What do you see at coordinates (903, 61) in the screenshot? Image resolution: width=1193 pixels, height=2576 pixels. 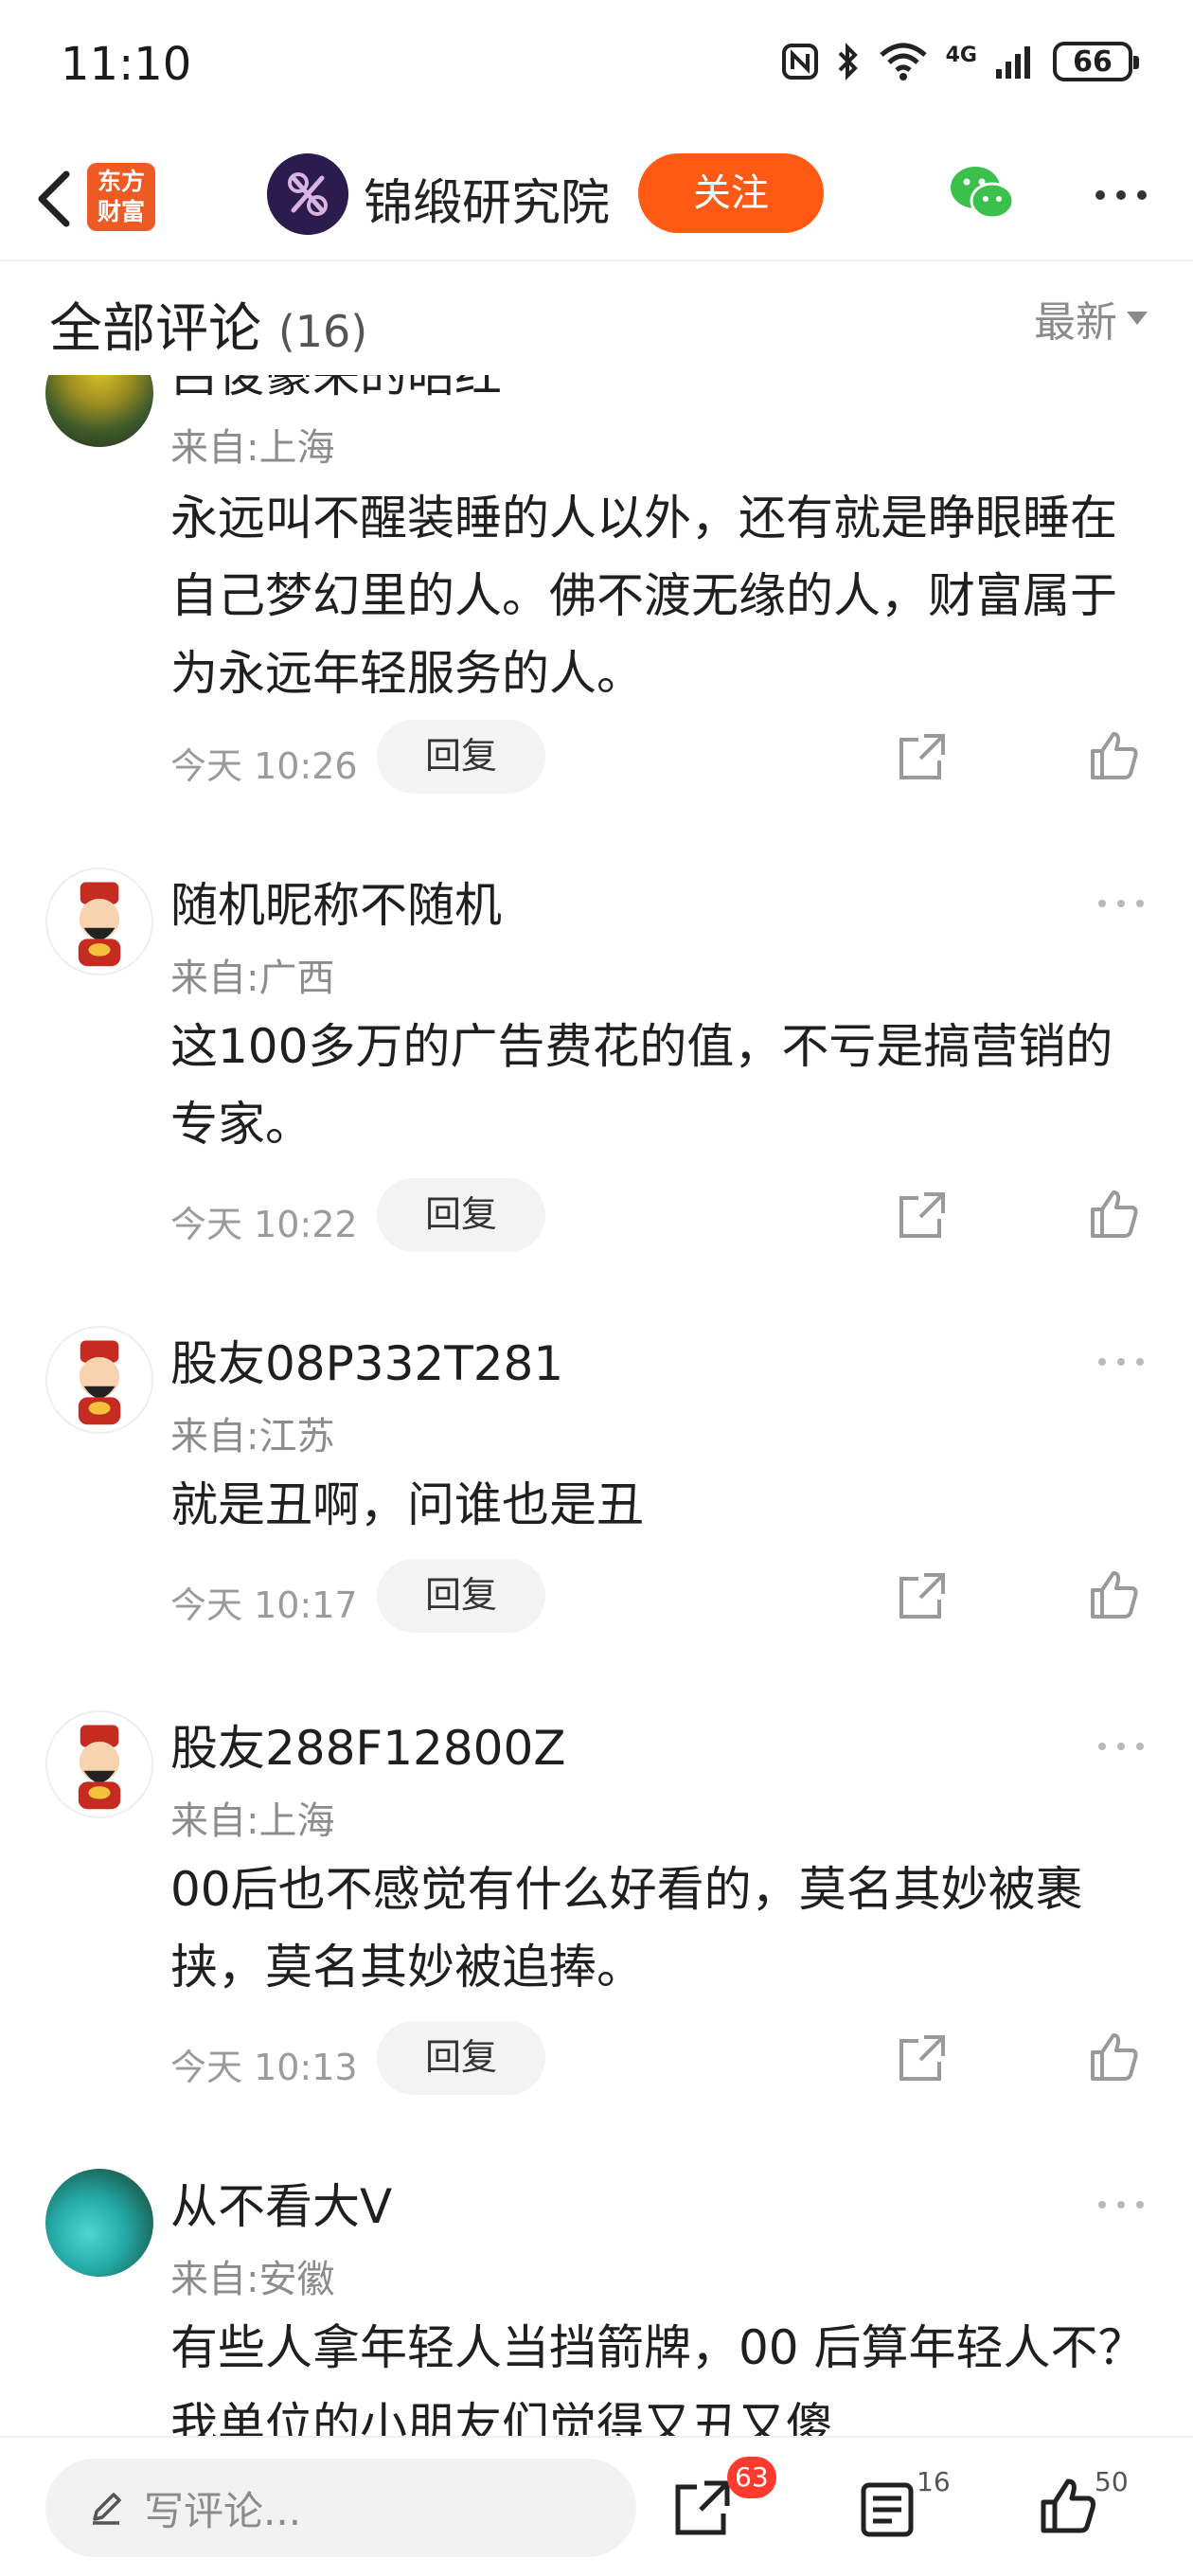 I see `wifi-icon` at bounding box center [903, 61].